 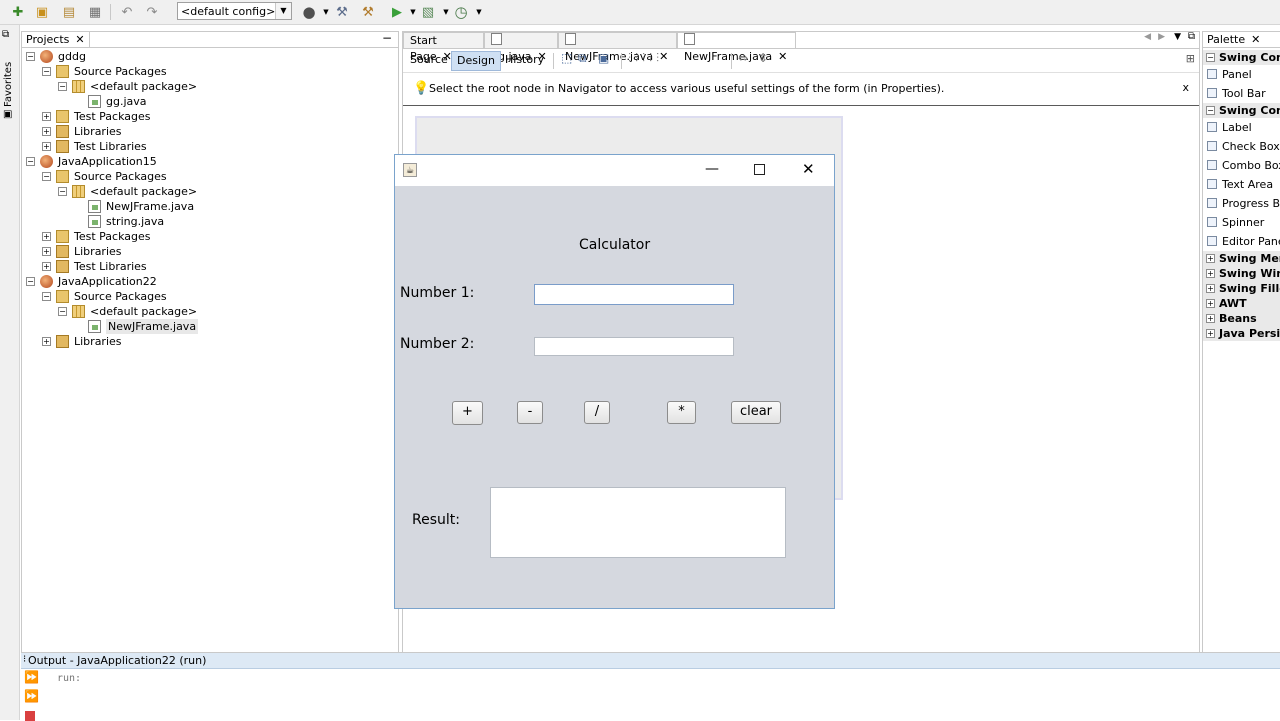 What do you see at coordinates (152, 12) in the screenshot?
I see `redo-icon: ↷` at bounding box center [152, 12].